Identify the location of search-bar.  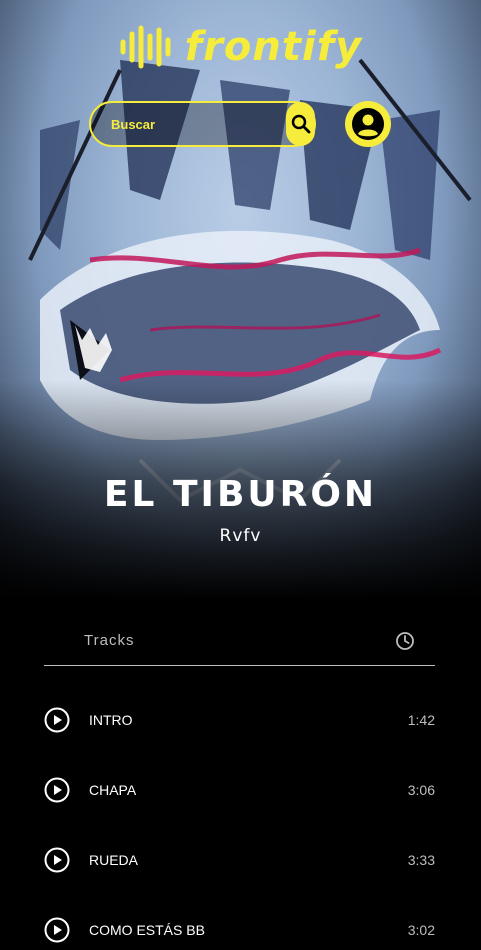
(202, 124).